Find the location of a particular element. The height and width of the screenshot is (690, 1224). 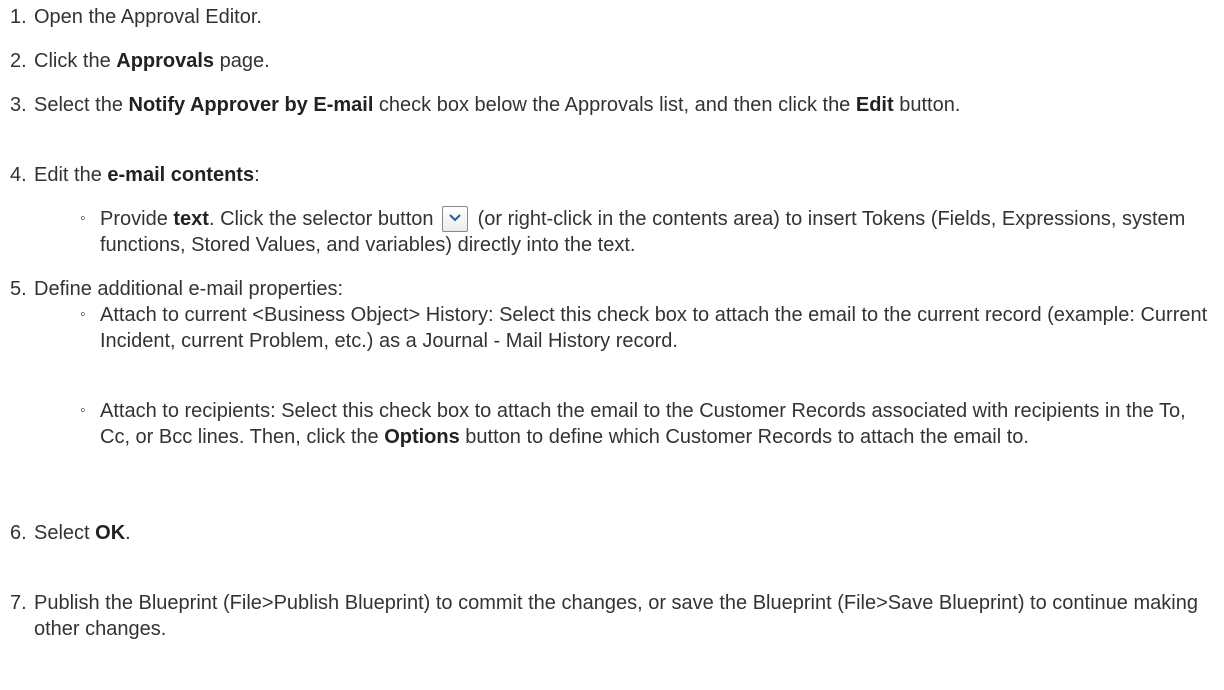

step-number: 4. is located at coordinates (18, 175).